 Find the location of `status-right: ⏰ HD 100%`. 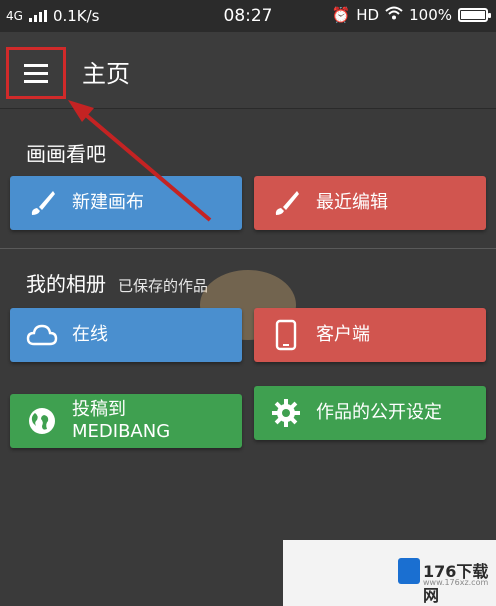

status-right: ⏰ HD 100% is located at coordinates (411, 15).